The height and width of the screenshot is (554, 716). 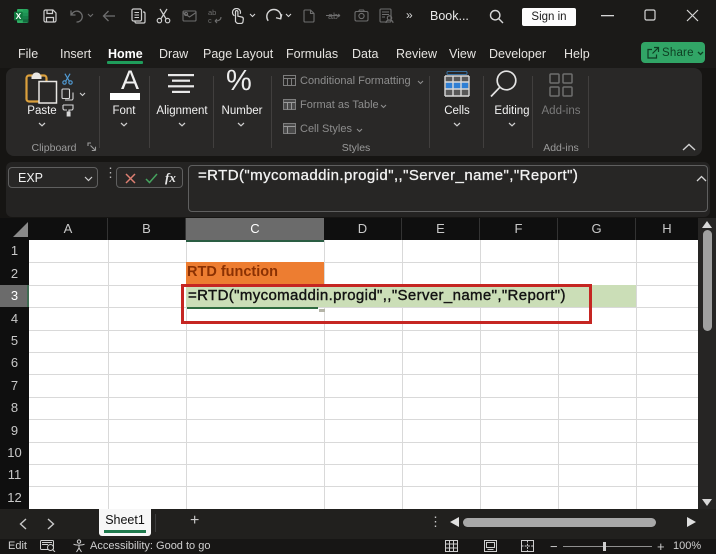 I want to click on svg-text: X, so click(x=19, y=16).